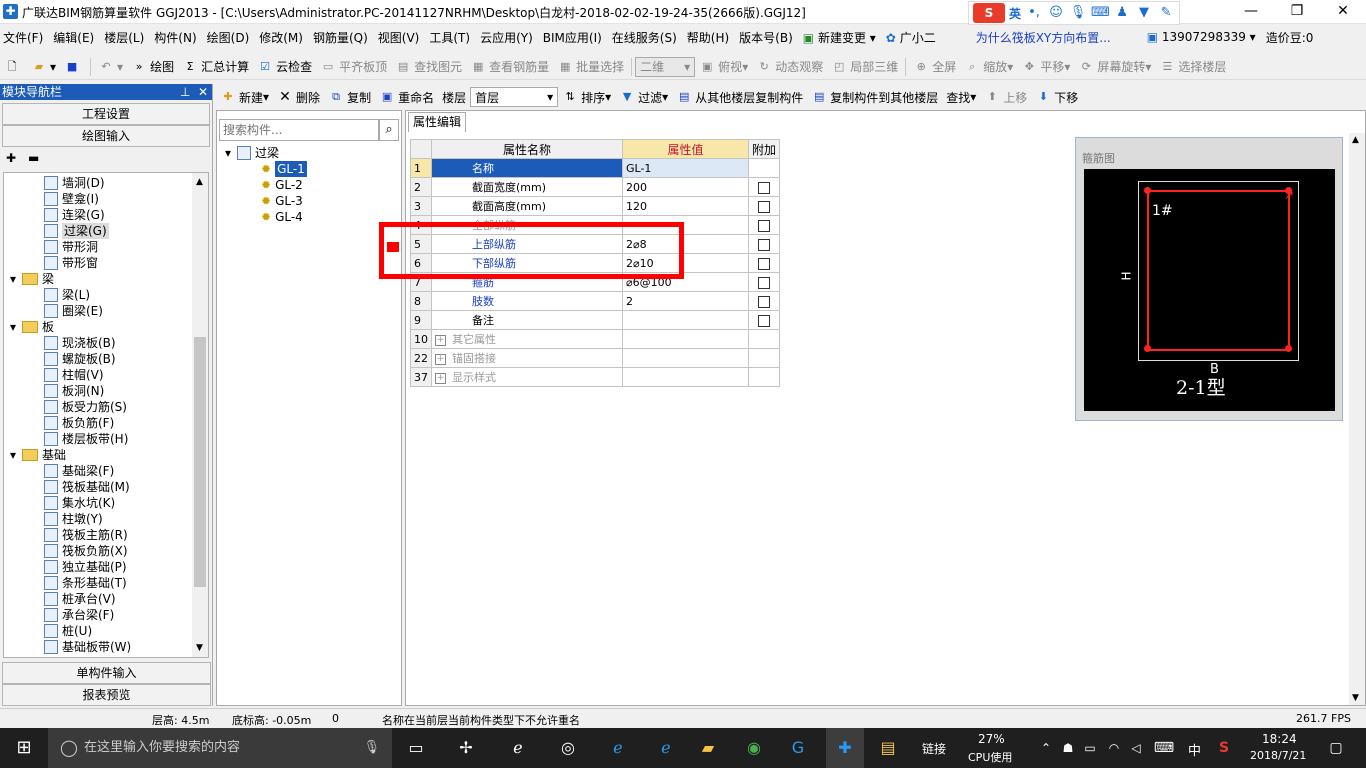  Describe the element at coordinates (87, 647) in the screenshot. I see `tree-item: 基础板带(W)` at that location.